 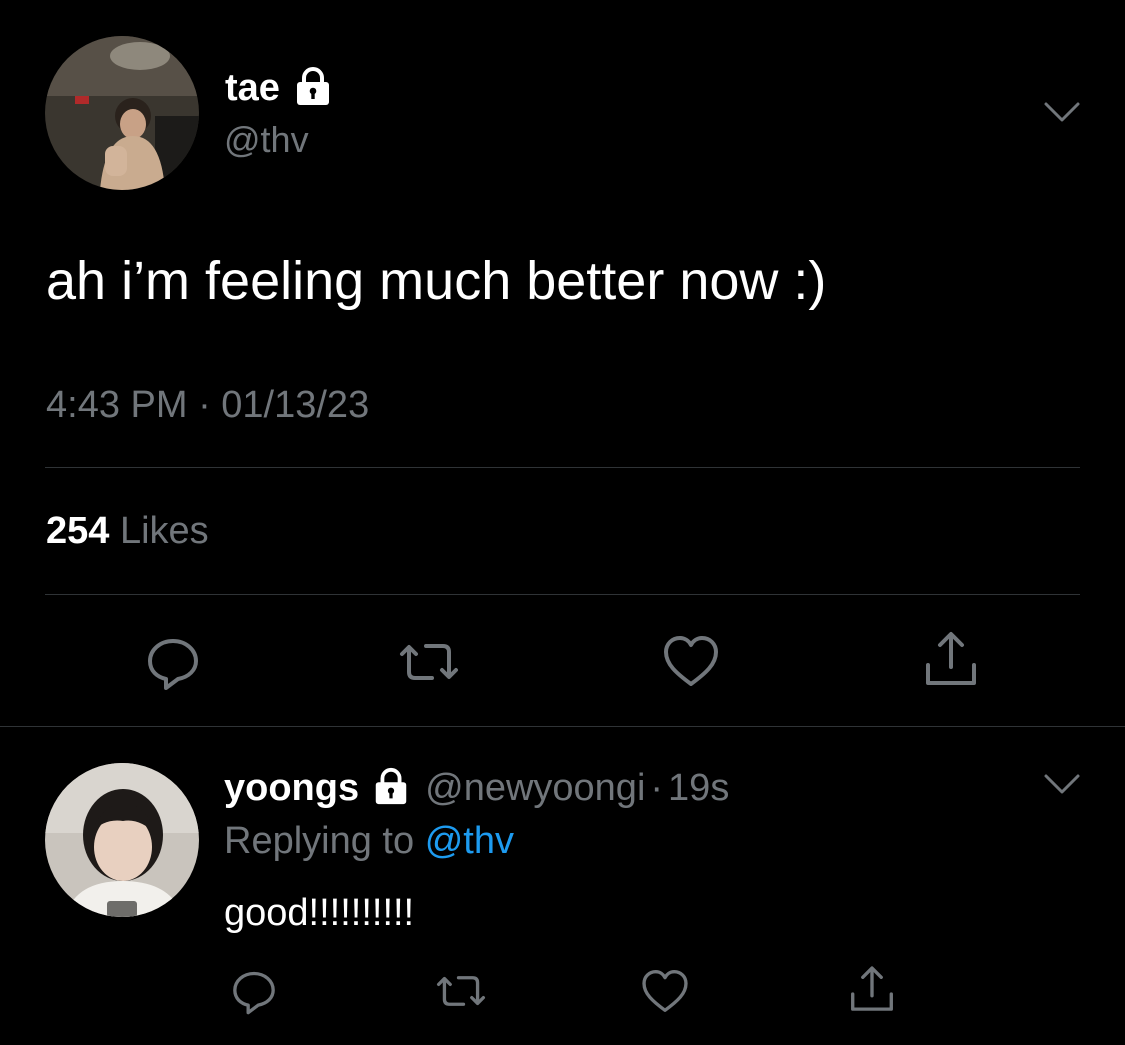 What do you see at coordinates (78, 531) in the screenshot?
I see `likes-count: 254` at bounding box center [78, 531].